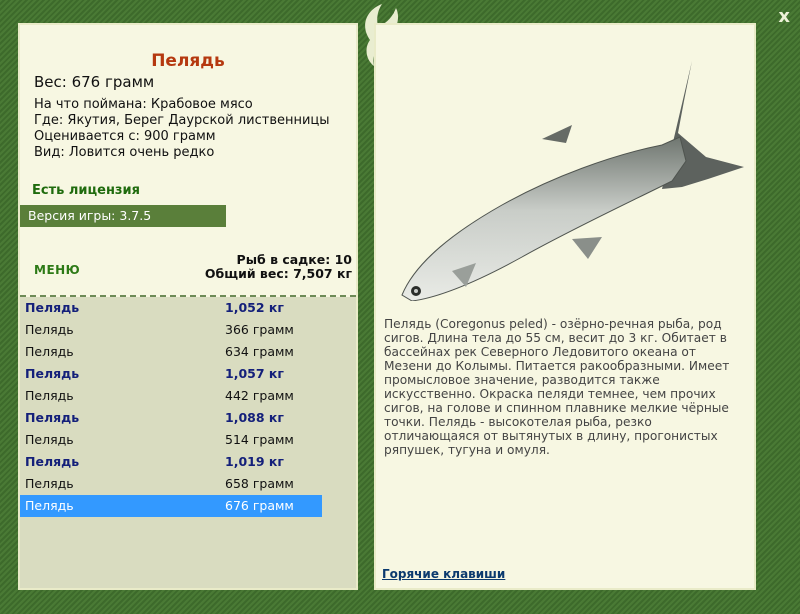 This screenshot has height=614, width=800. I want to click on hotkeys-link: Горячие клавиши, so click(443, 574).